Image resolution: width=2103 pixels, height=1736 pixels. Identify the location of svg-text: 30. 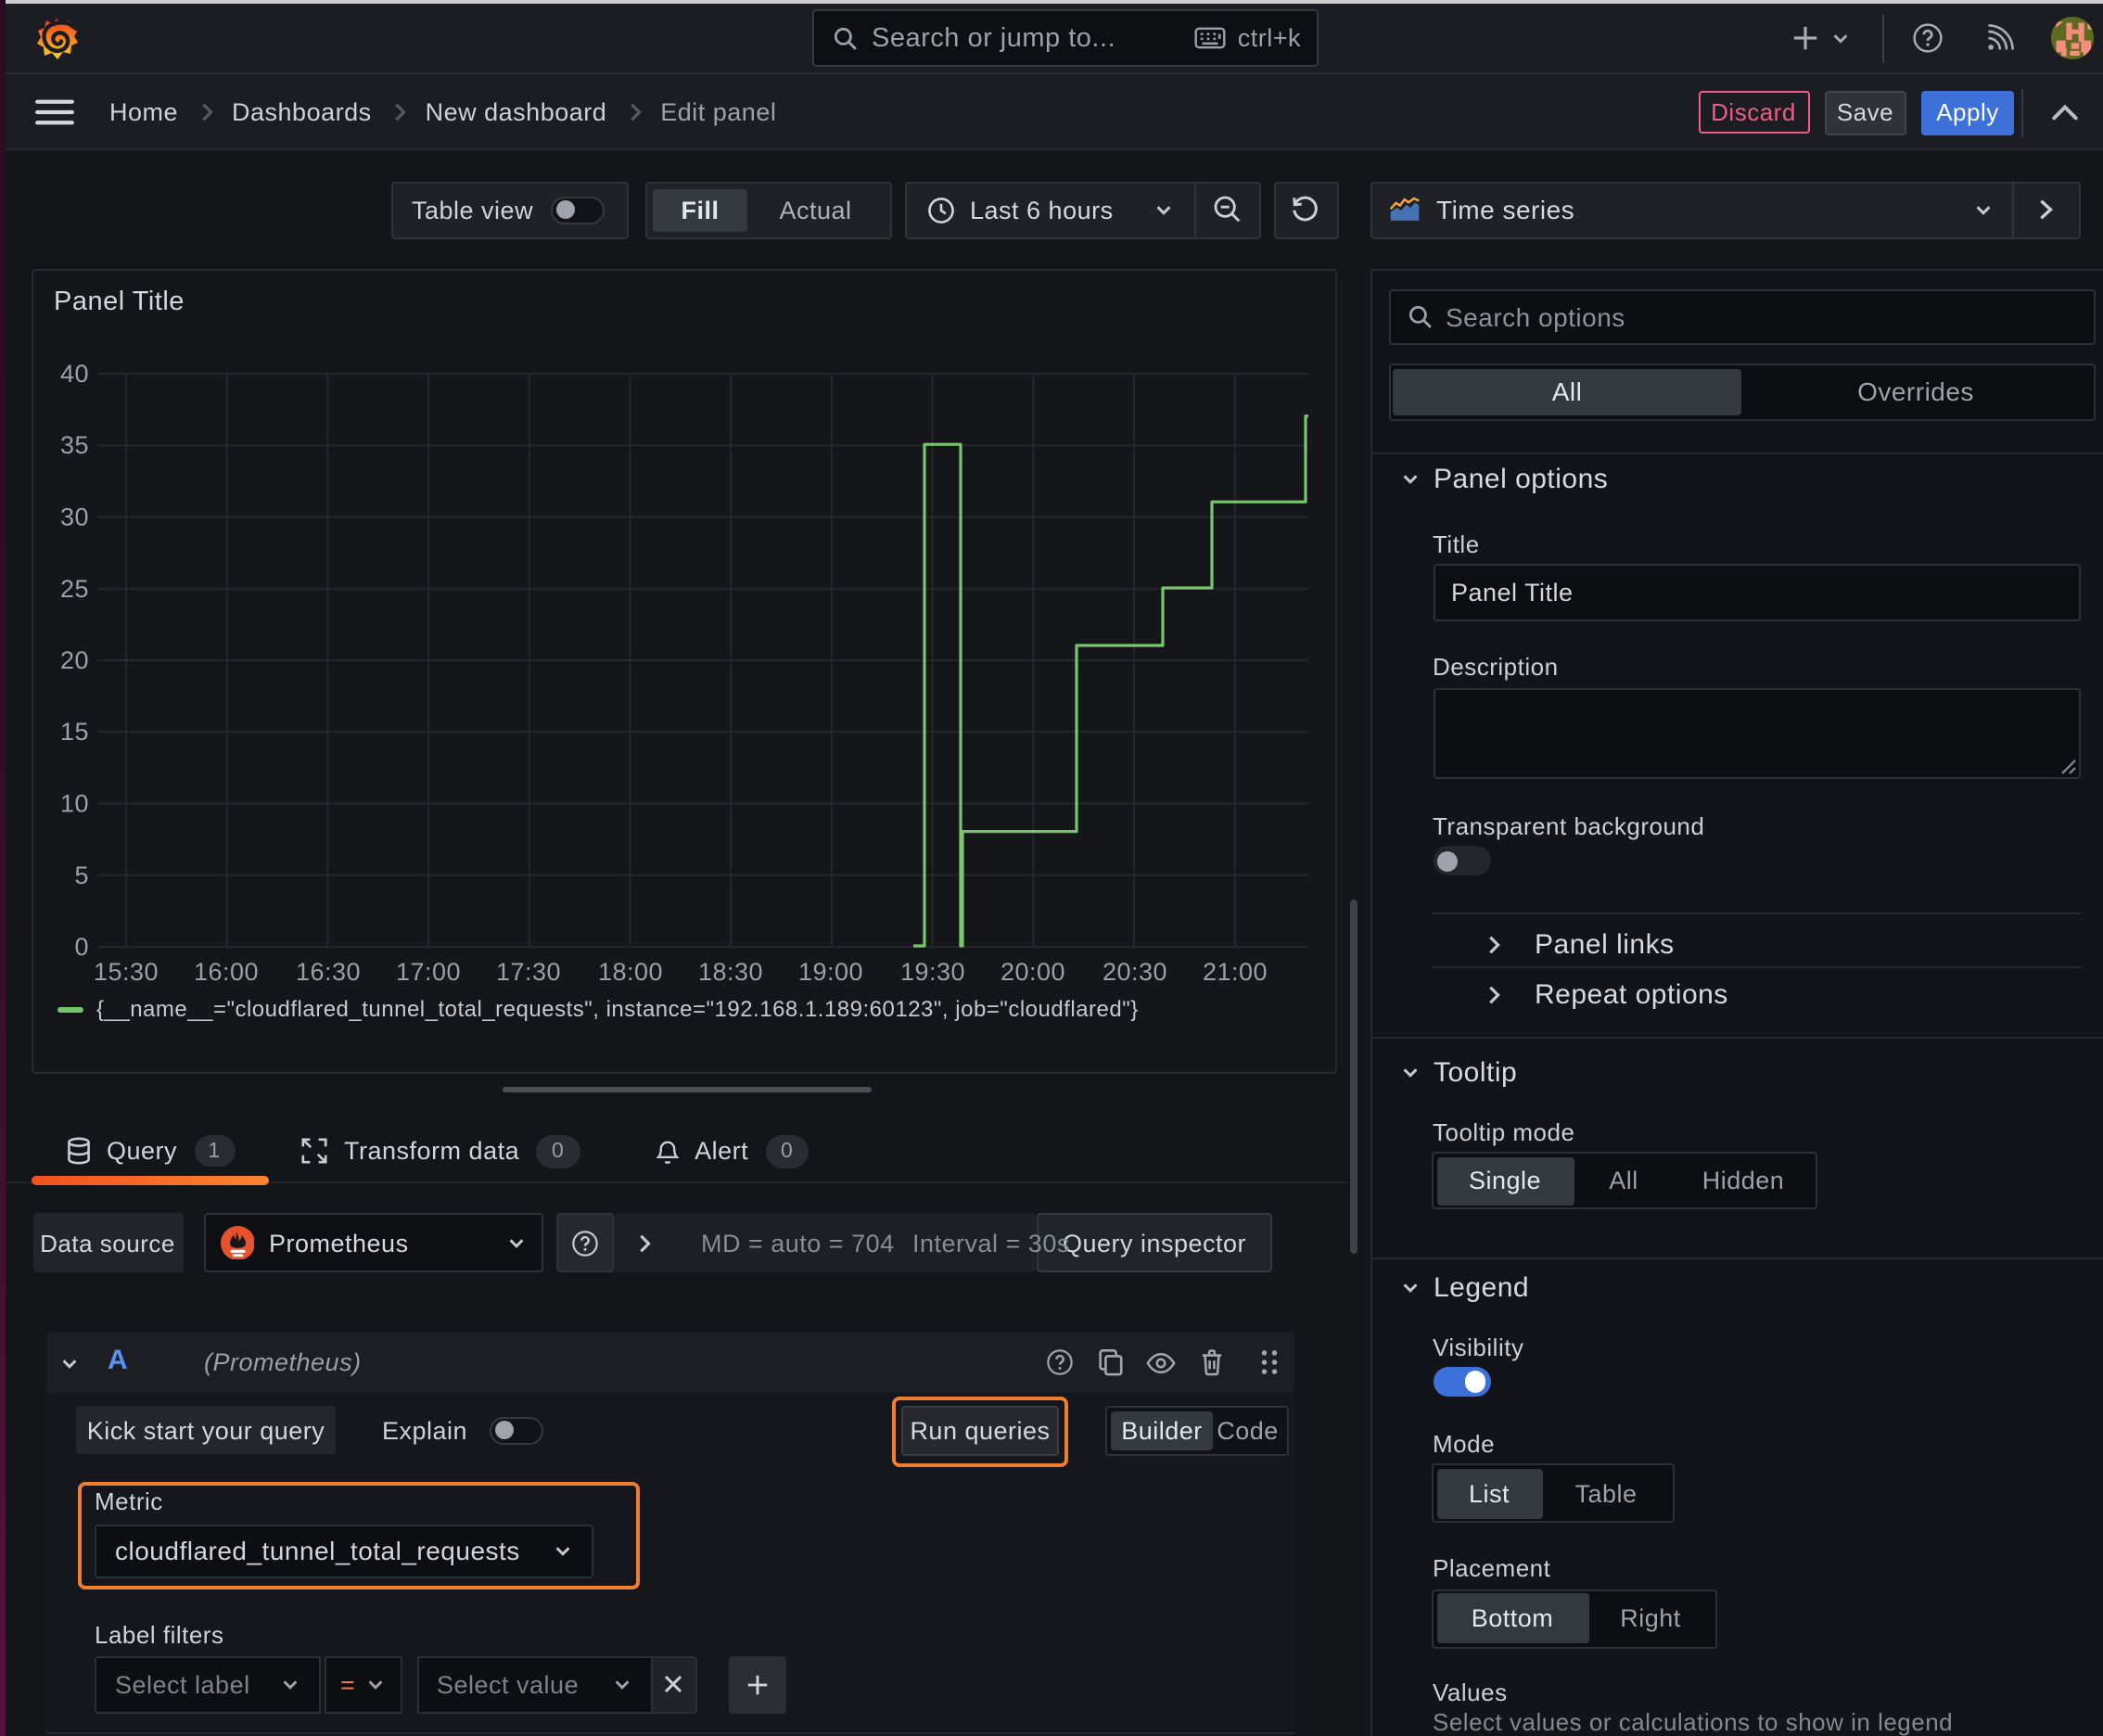
(74, 517).